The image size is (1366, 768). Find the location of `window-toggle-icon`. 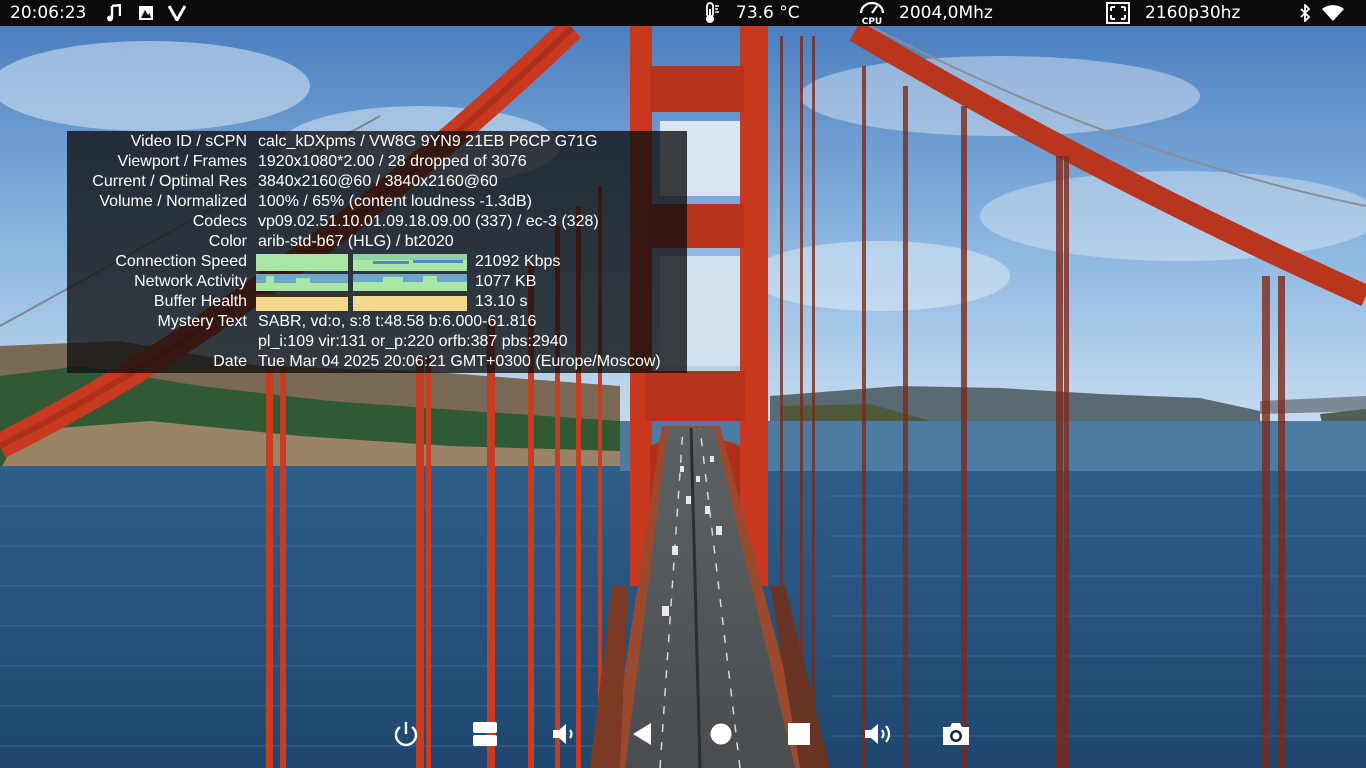

window-toggle-icon is located at coordinates (485, 734).